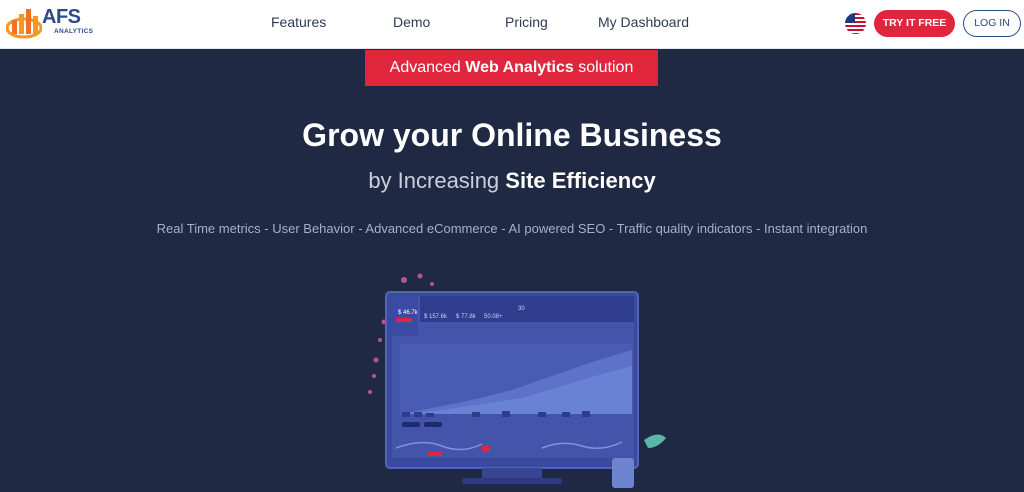 The image size is (1024, 492). Describe the element at coordinates (521, 309) in the screenshot. I see `svg-text: 30` at that location.